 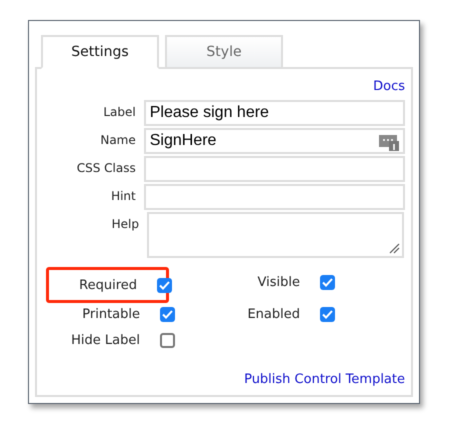 I want to click on option-label: Required, so click(x=108, y=285).